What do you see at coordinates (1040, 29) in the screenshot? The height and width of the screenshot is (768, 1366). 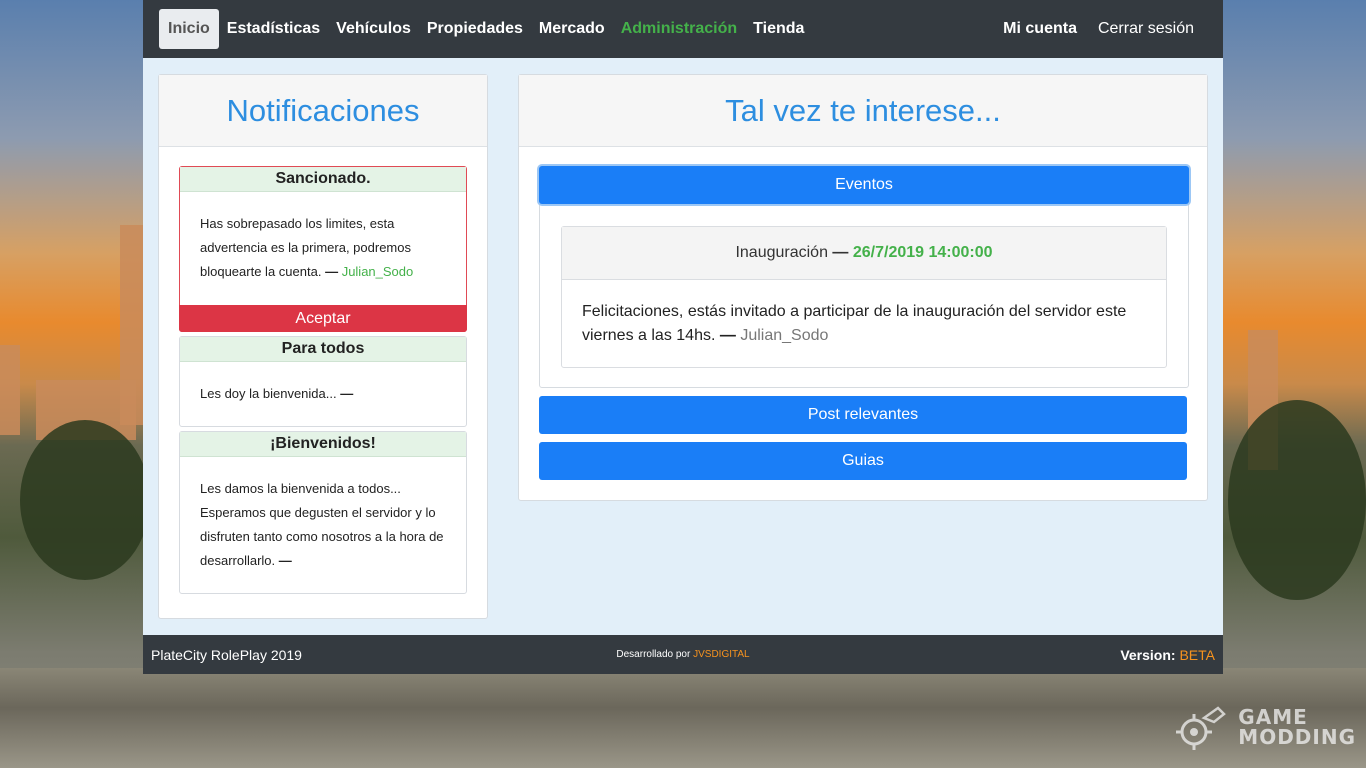 I see `my-account-link: Mi cuenta` at bounding box center [1040, 29].